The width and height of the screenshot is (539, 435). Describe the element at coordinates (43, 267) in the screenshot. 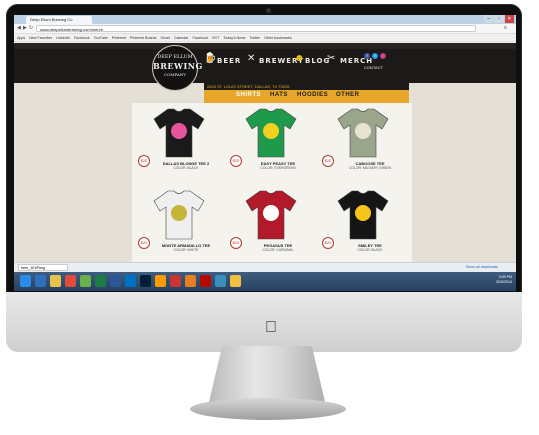

I see `download-item: beer_1E4Pong` at that location.